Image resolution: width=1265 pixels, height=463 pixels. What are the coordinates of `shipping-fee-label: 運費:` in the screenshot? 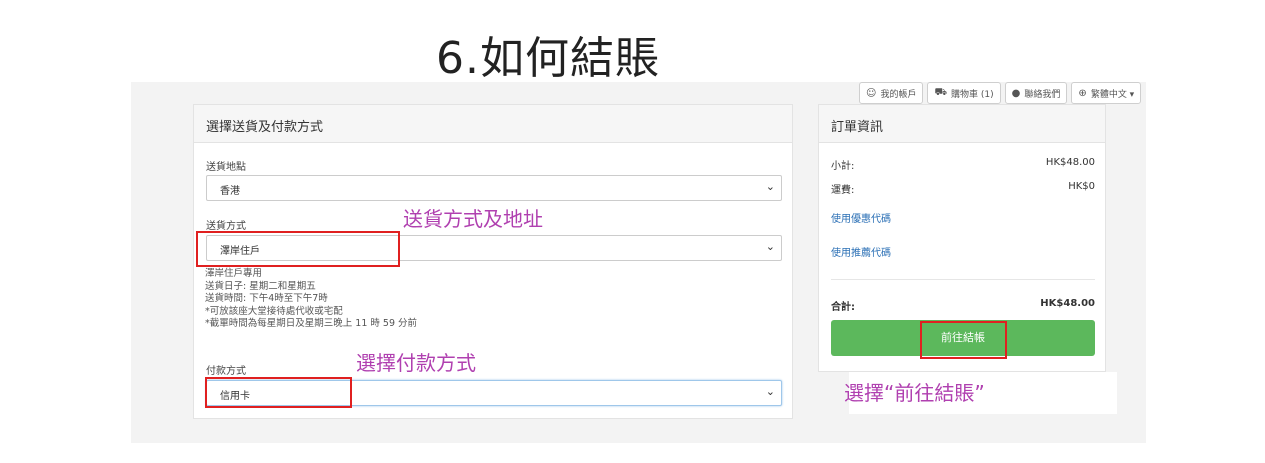 It's located at (843, 190).